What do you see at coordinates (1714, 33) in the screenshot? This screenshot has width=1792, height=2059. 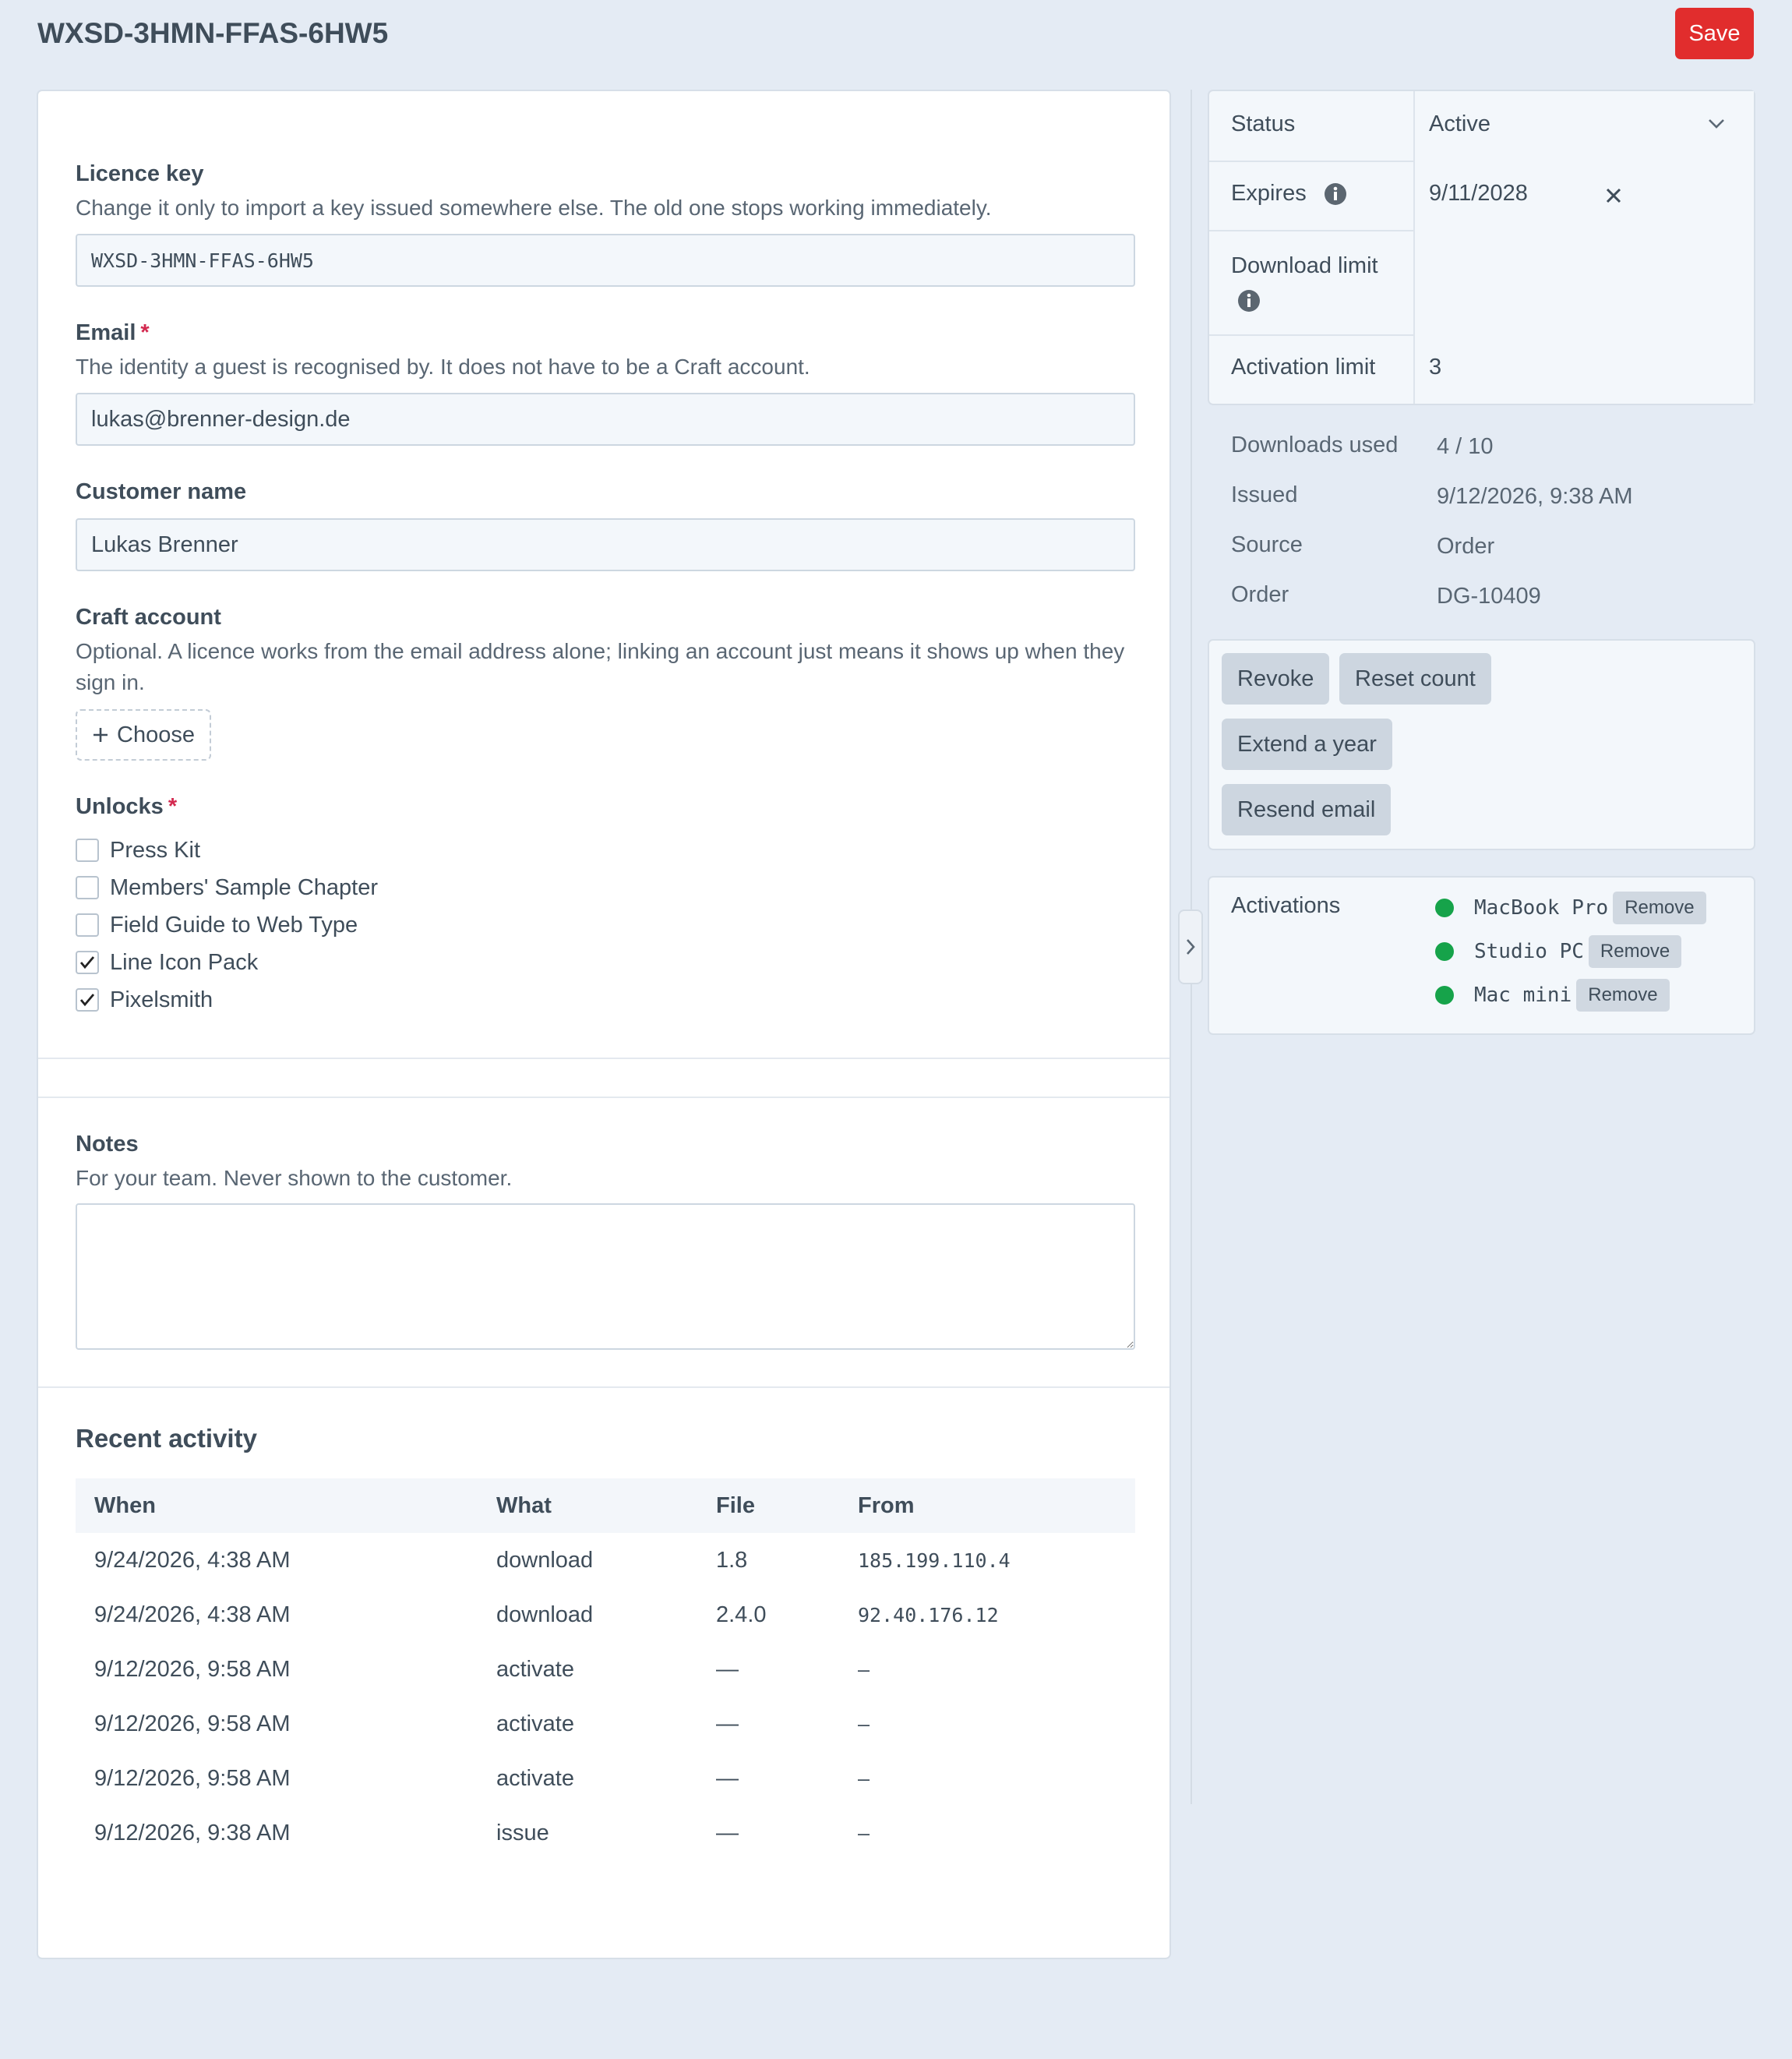 I see `save-button: Save` at bounding box center [1714, 33].